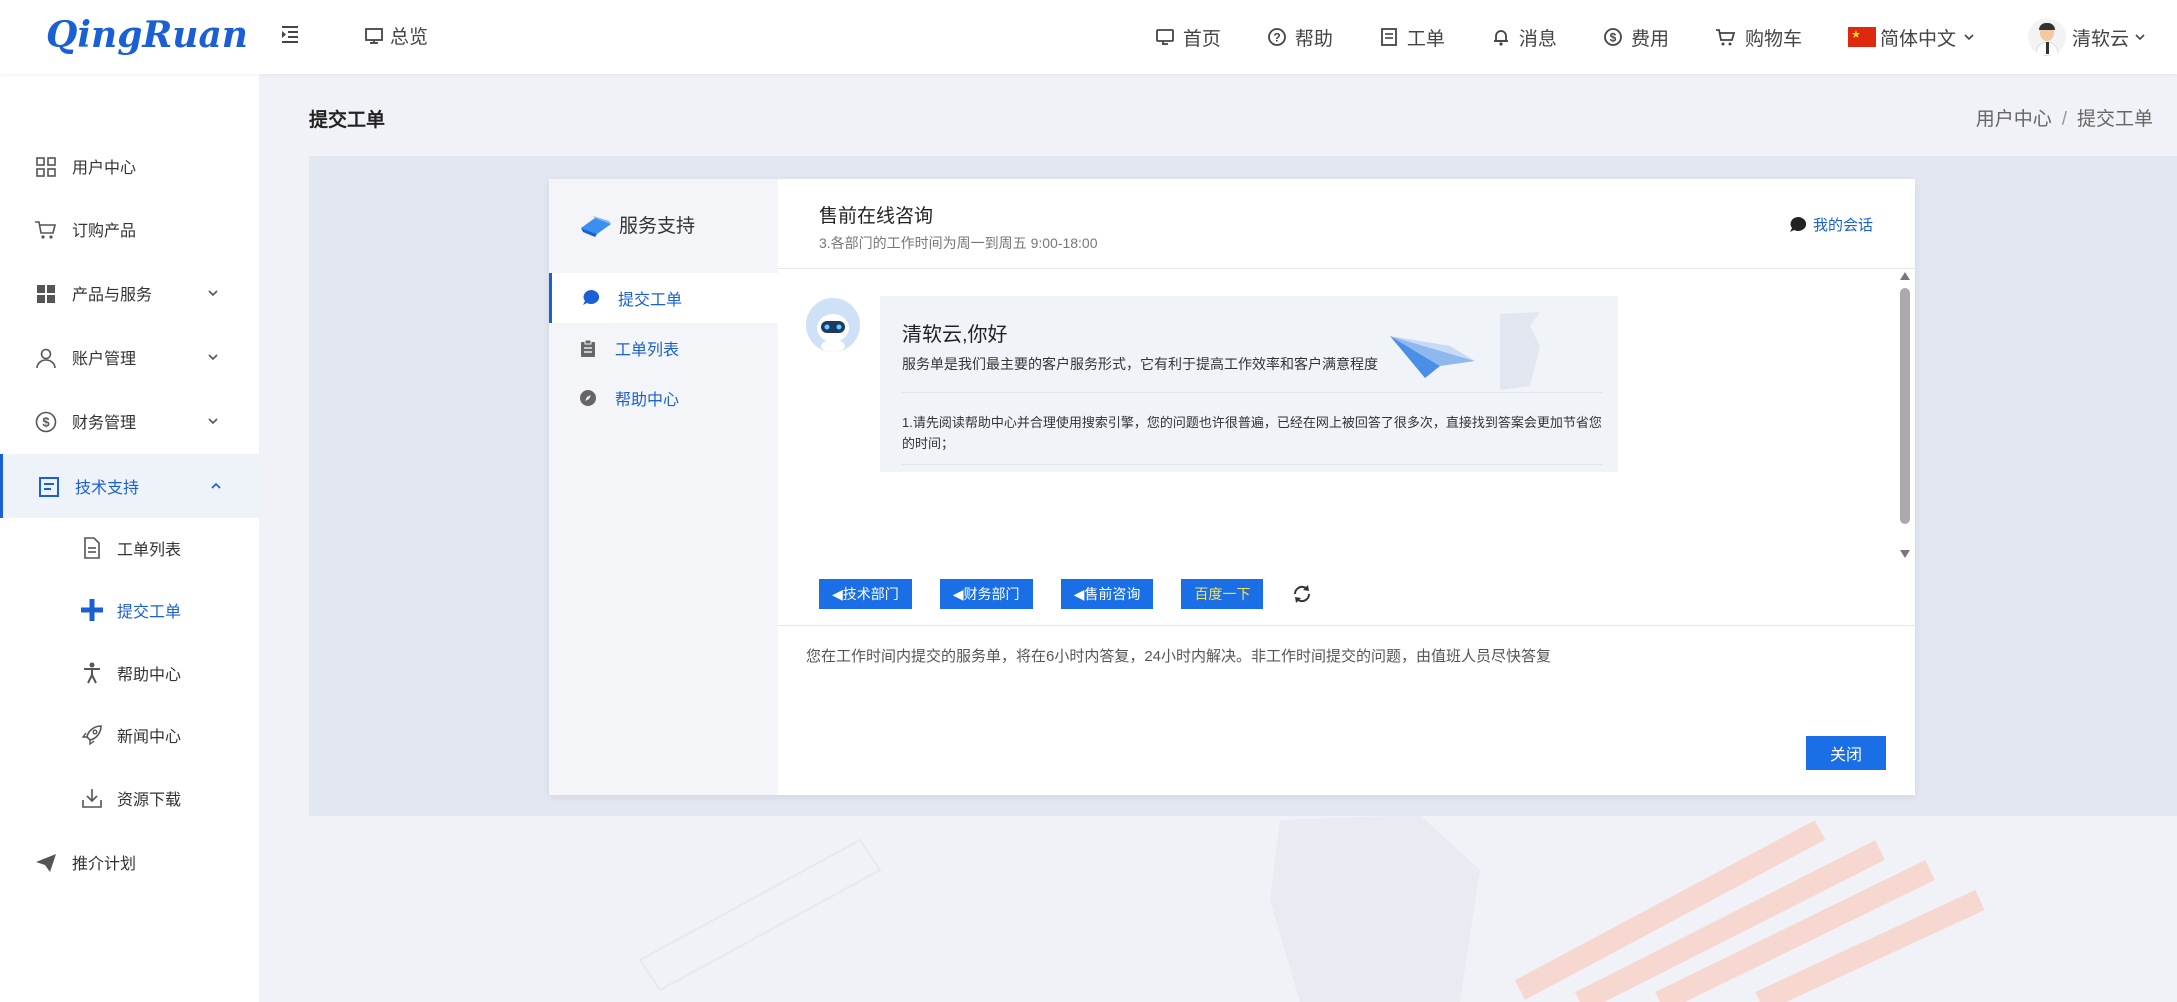 The image size is (2177, 1002). What do you see at coordinates (104, 168) in the screenshot?
I see `sidebar-item-label: 用户中心` at bounding box center [104, 168].